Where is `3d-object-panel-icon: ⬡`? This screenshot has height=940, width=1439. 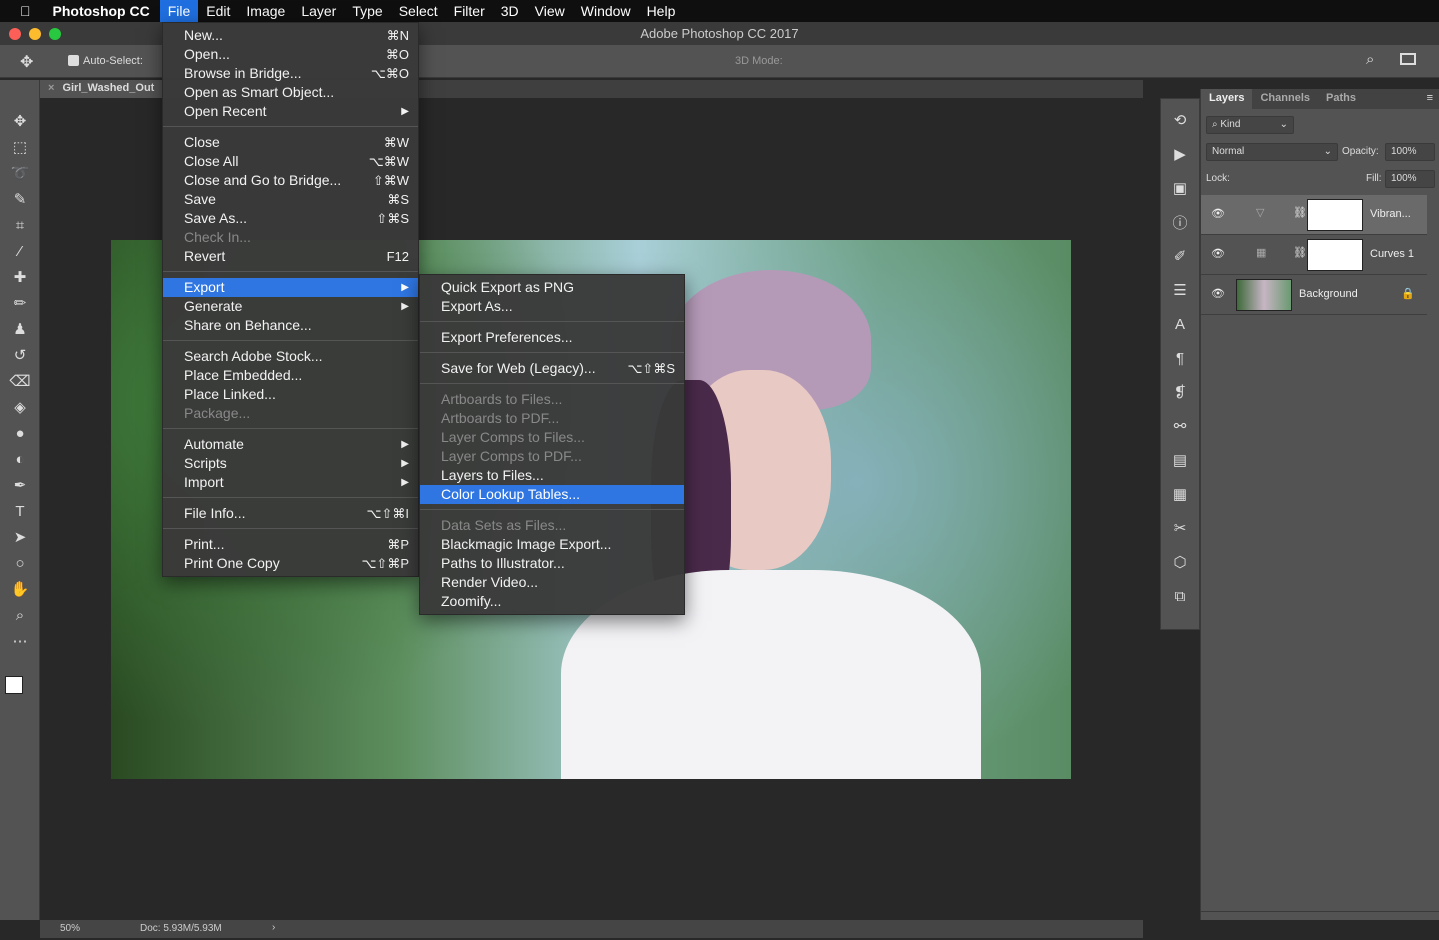 3d-object-panel-icon: ⬡ is located at coordinates (1180, 562).